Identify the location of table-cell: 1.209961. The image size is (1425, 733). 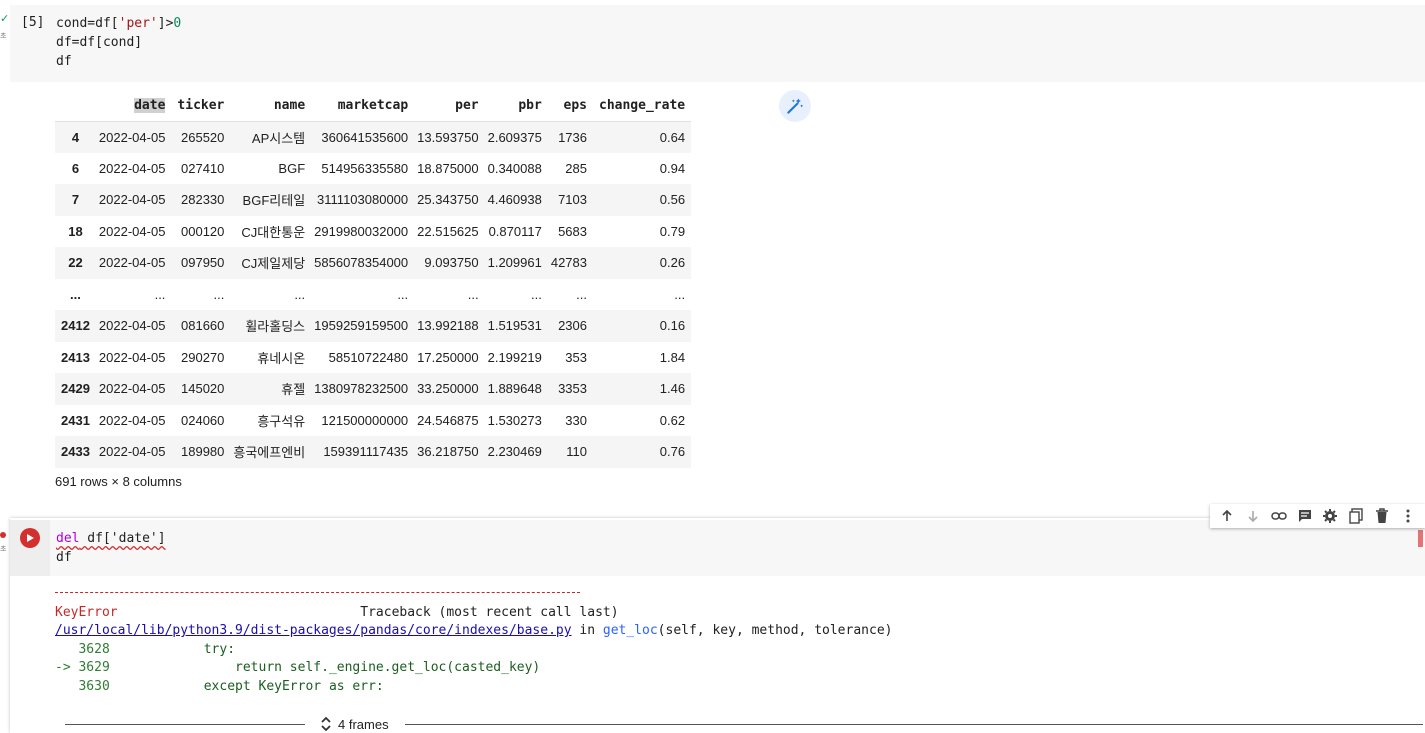
(514, 263).